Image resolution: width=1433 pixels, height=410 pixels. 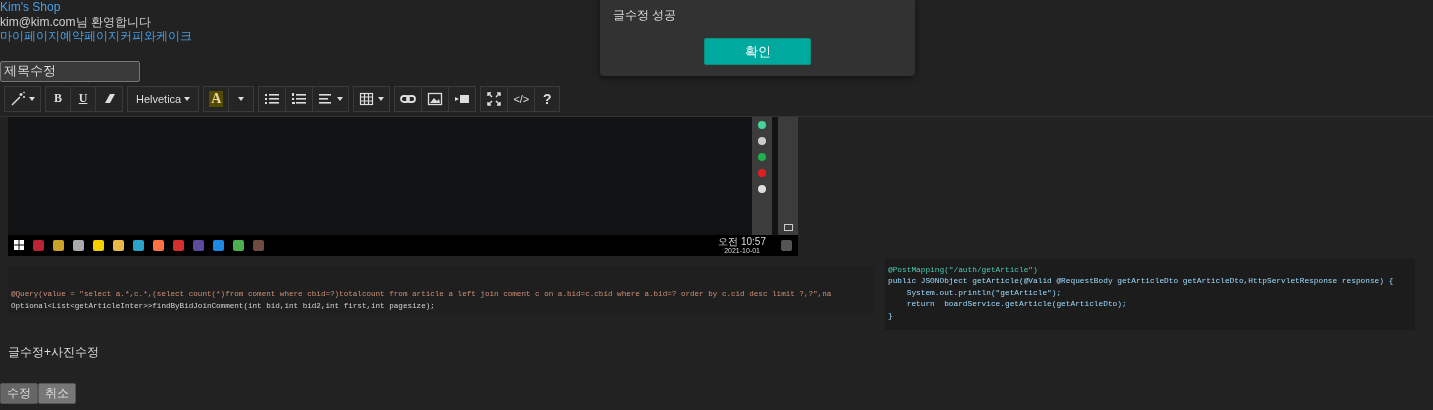 What do you see at coordinates (70, 71) in the screenshot?
I see `title-input: 제목수정` at bounding box center [70, 71].